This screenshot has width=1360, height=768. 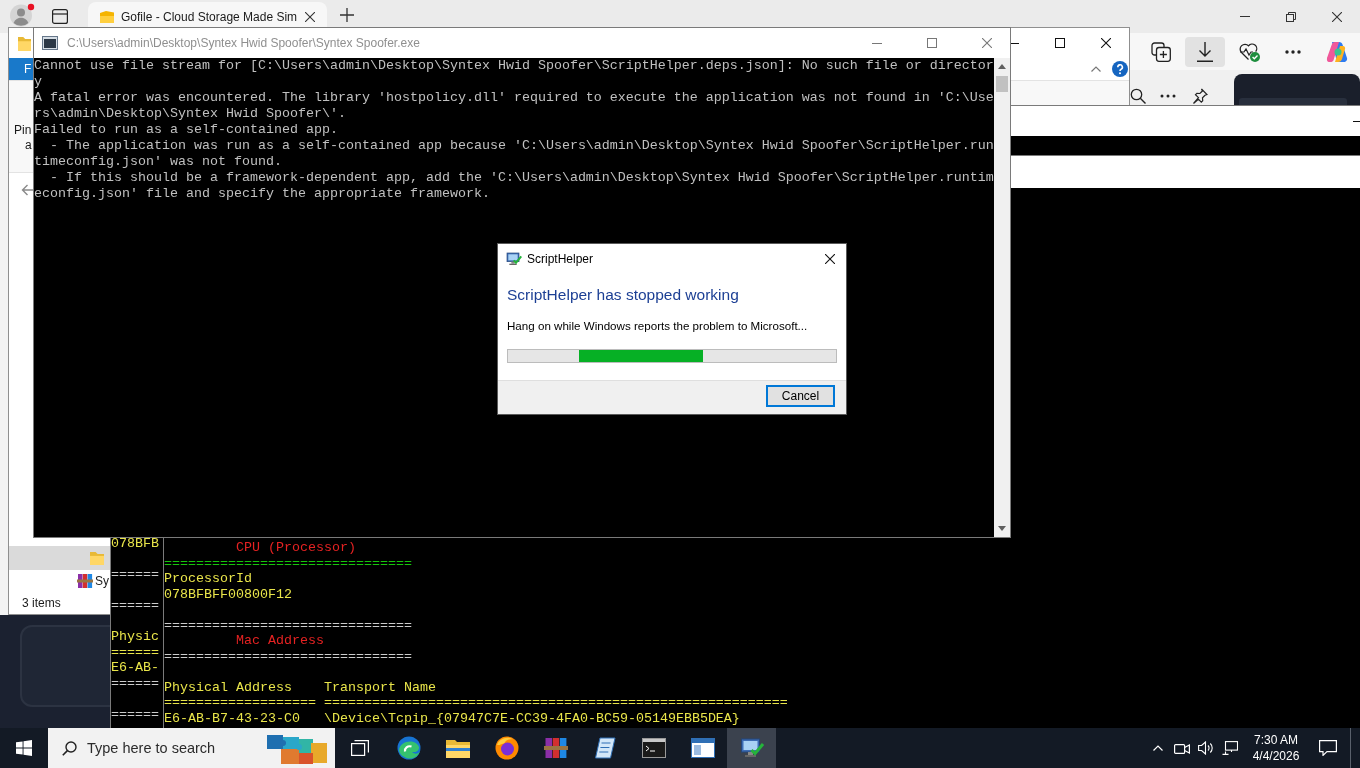 What do you see at coordinates (208, 579) in the screenshot?
I see `console-text: ProcessorId` at bounding box center [208, 579].